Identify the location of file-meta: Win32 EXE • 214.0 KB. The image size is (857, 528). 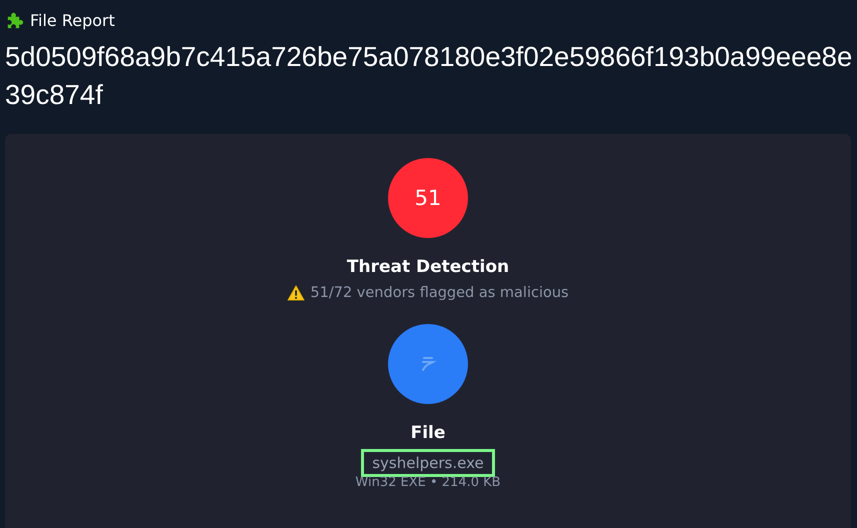
(428, 482).